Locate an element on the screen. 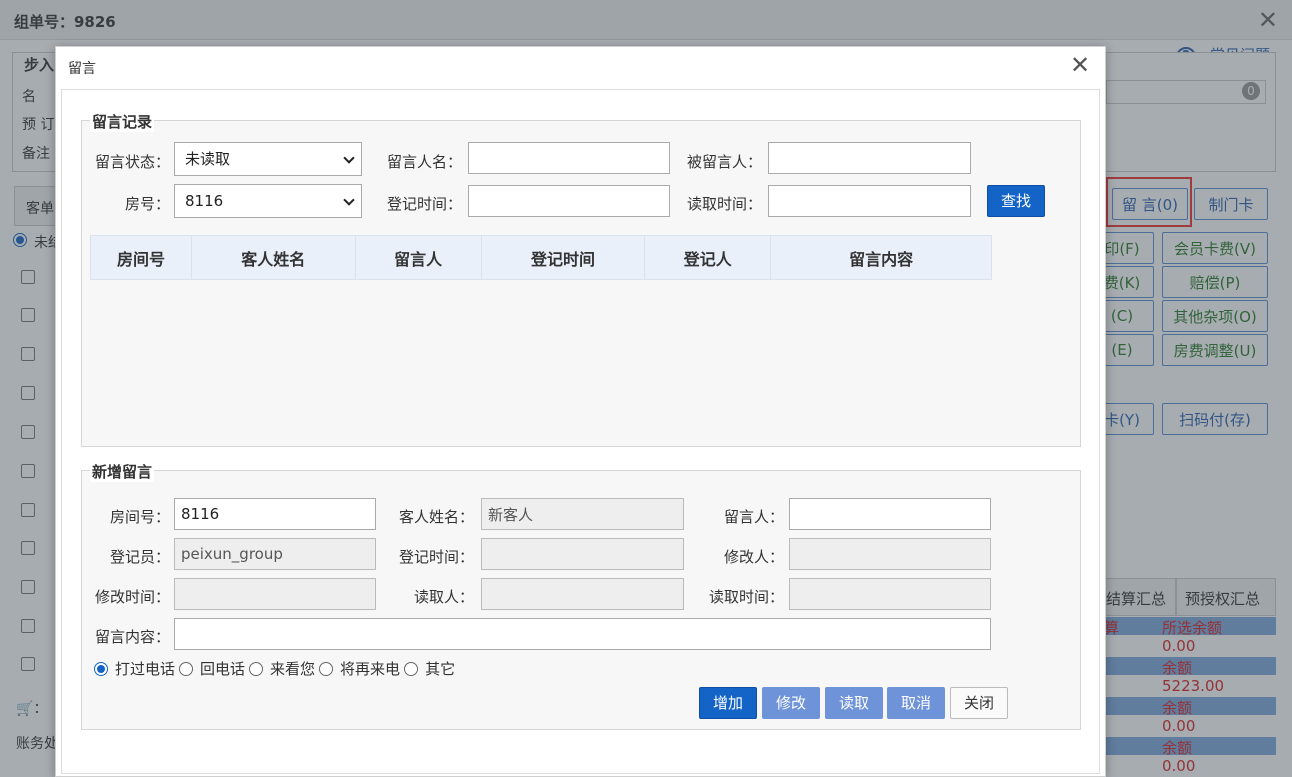 The image size is (1292, 777). new-reg-time-label: 登记时间： is located at coordinates (436, 557).